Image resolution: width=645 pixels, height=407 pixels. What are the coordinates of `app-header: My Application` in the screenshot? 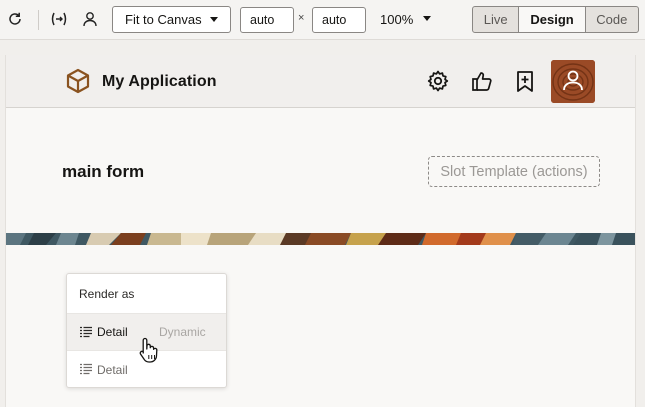 It's located at (320, 81).